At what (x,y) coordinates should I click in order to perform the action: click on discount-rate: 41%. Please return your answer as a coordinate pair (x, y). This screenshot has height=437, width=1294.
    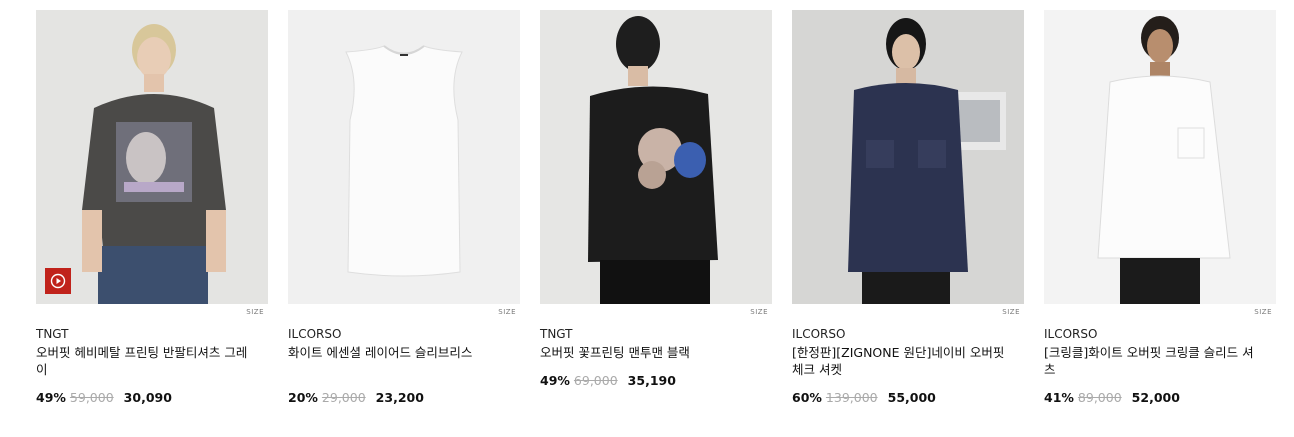
    Looking at the image, I should click on (1059, 397).